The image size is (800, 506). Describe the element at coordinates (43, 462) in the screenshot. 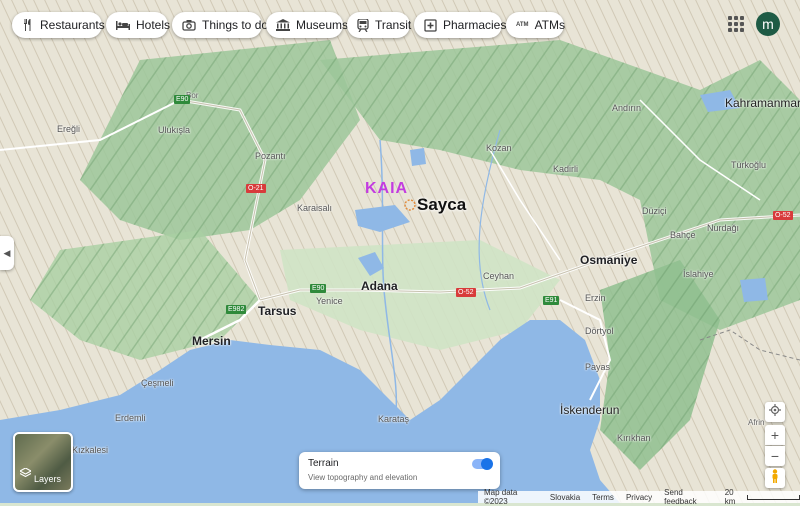

I see `layers-button: Layers` at that location.